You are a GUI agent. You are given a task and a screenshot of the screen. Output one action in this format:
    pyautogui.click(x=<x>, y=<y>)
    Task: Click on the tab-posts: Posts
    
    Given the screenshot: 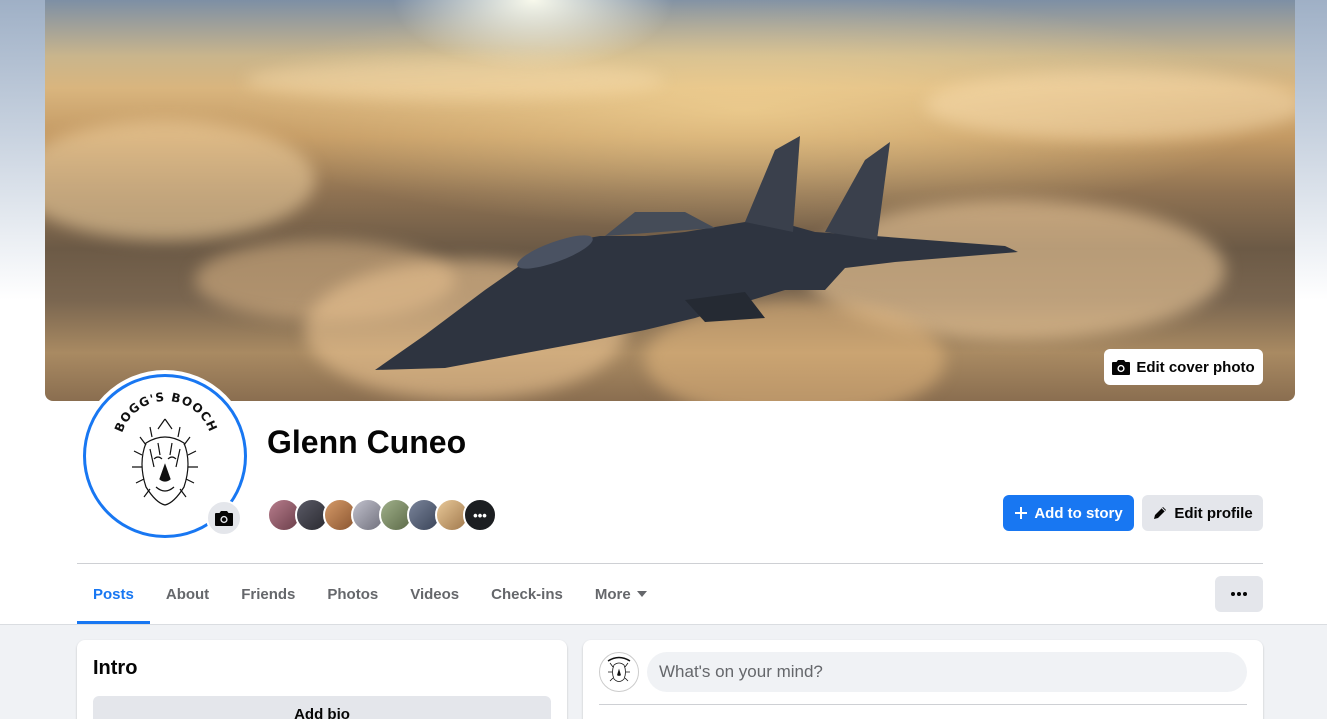 What is the action you would take?
    pyautogui.click(x=113, y=594)
    